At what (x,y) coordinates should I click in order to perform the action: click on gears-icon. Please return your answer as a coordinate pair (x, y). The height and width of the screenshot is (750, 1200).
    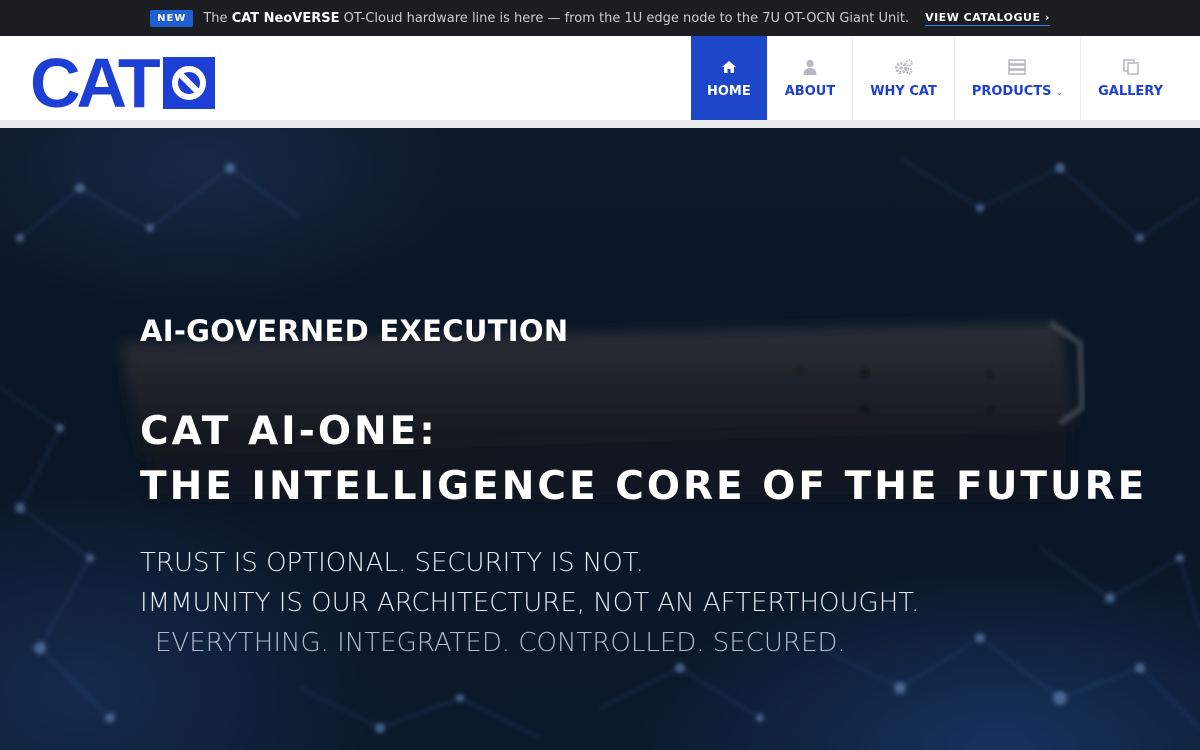
    Looking at the image, I should click on (904, 67).